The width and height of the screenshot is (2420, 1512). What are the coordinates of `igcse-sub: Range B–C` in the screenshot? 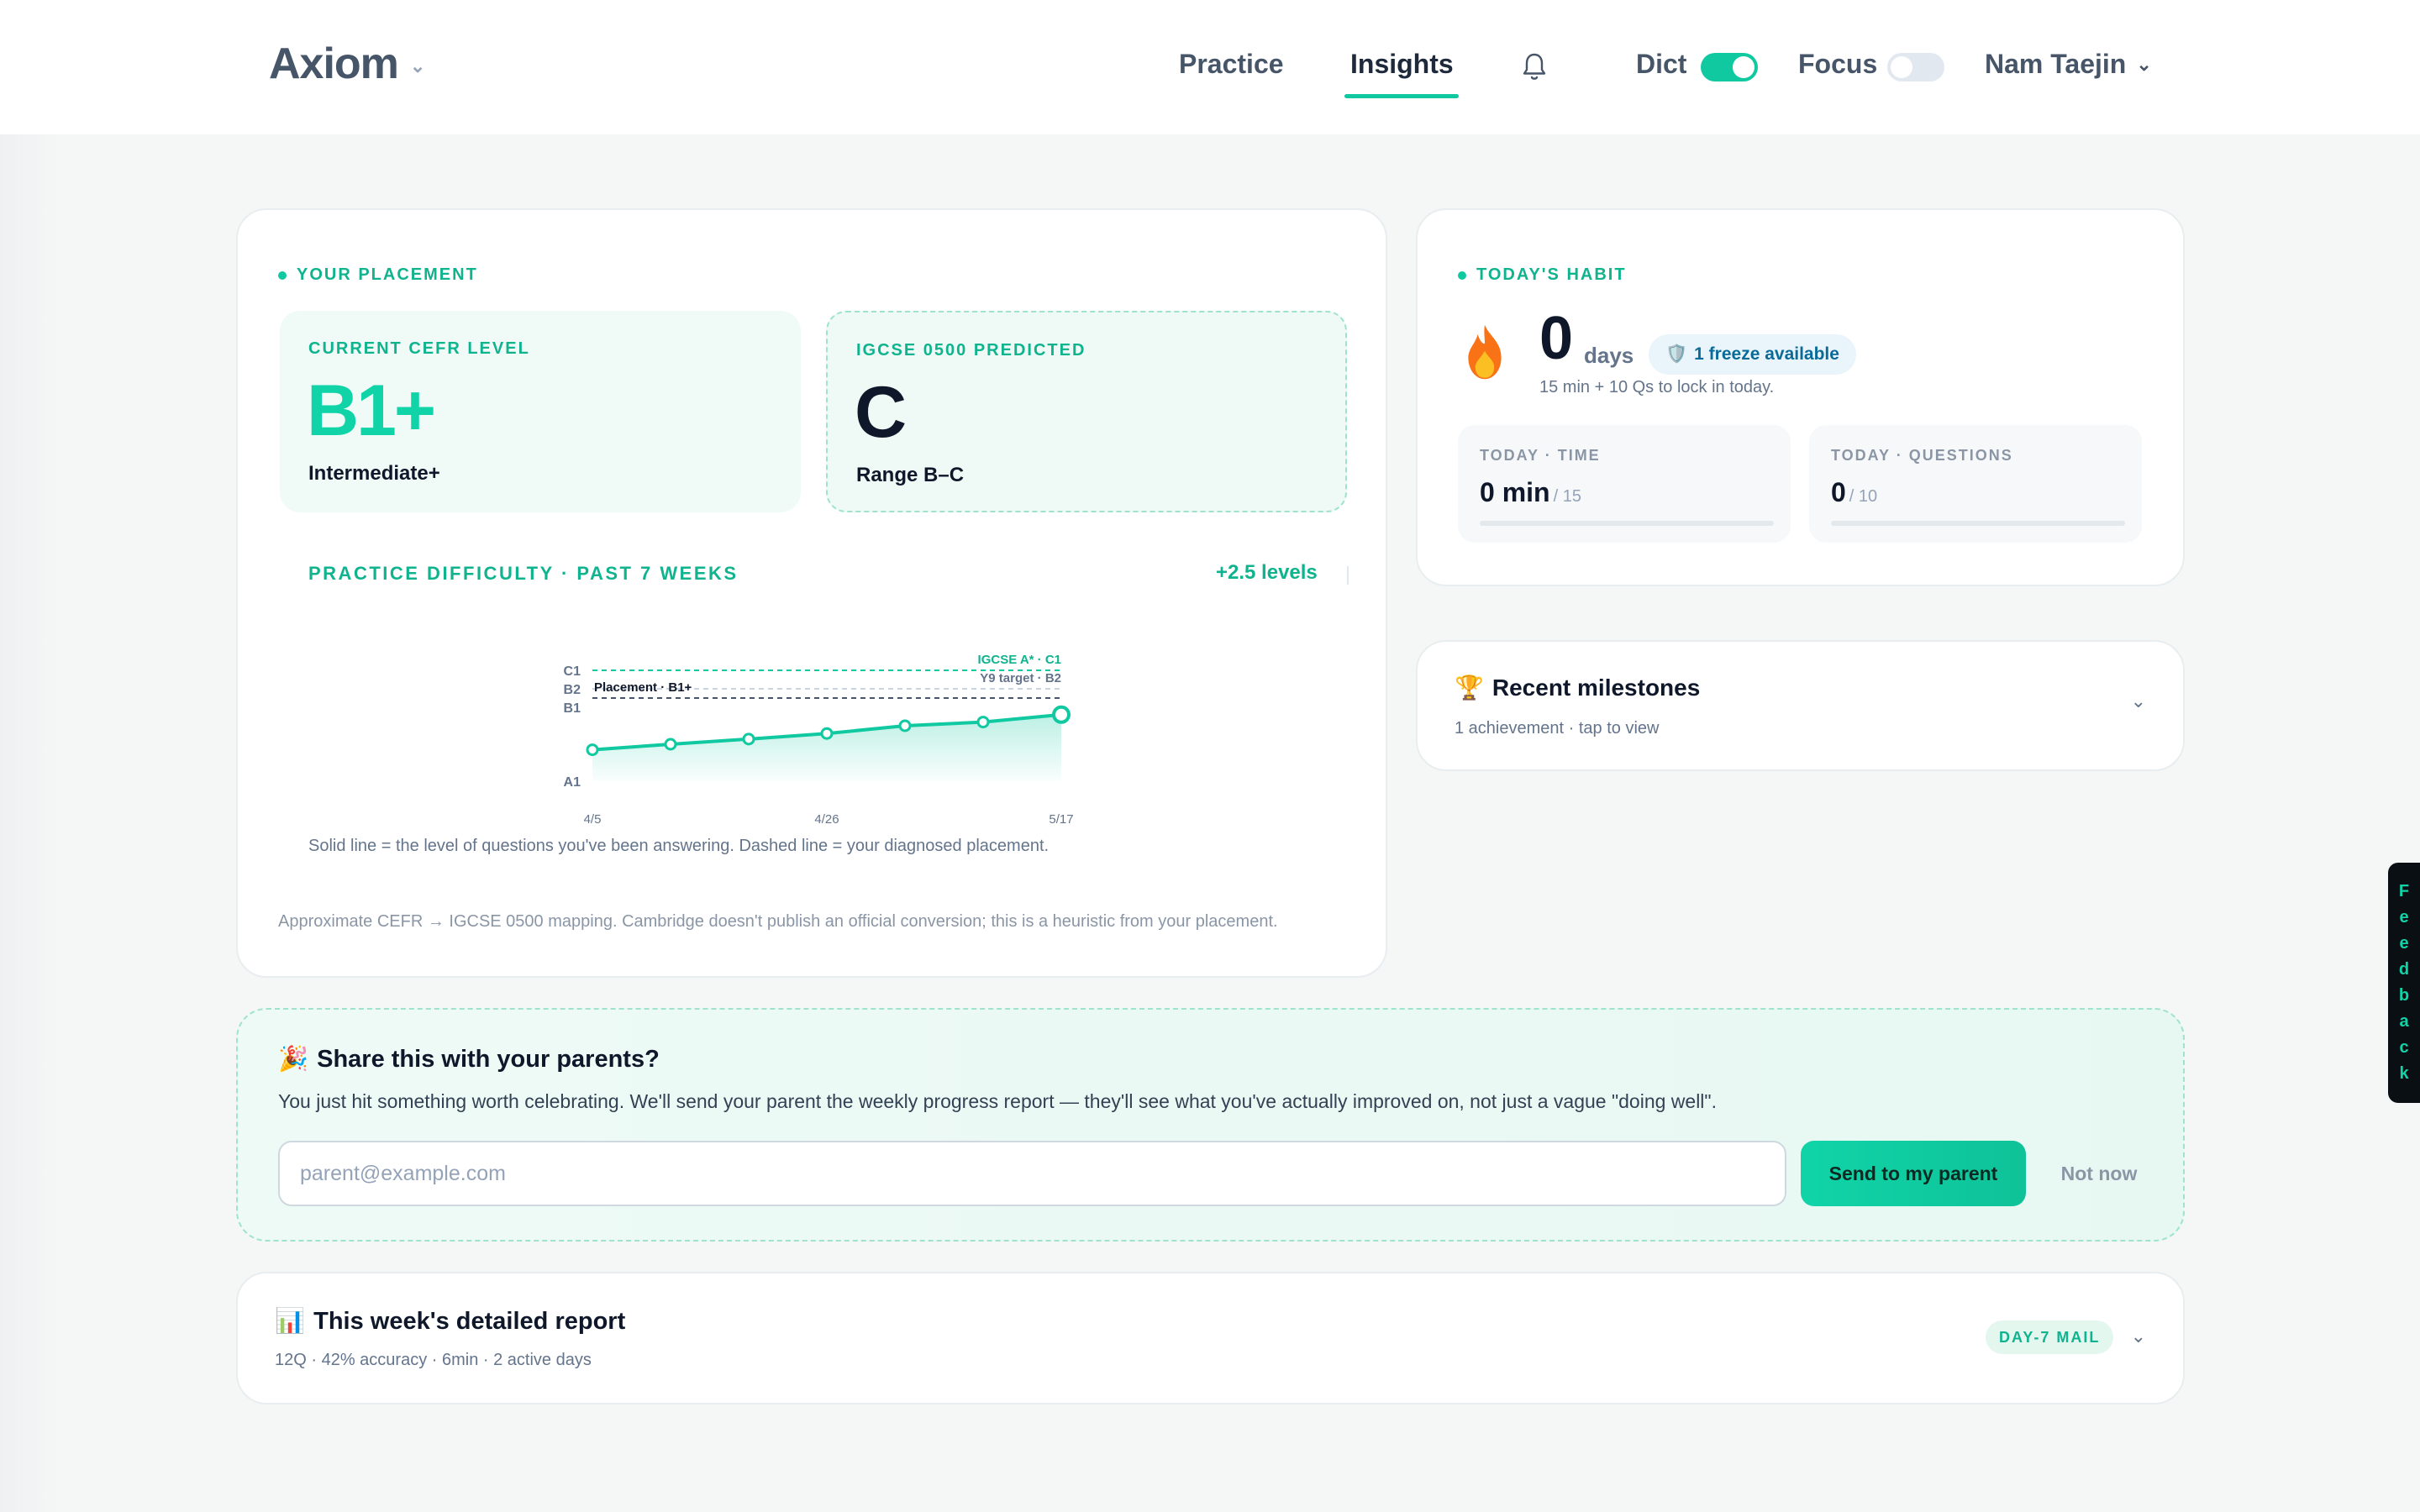 It's located at (910, 475).